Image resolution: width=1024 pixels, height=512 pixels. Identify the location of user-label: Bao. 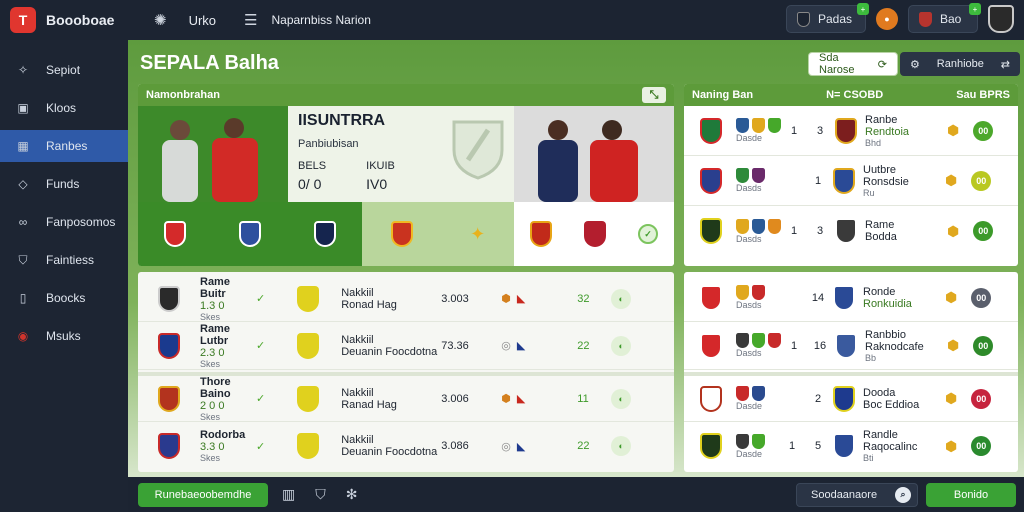
(951, 19).